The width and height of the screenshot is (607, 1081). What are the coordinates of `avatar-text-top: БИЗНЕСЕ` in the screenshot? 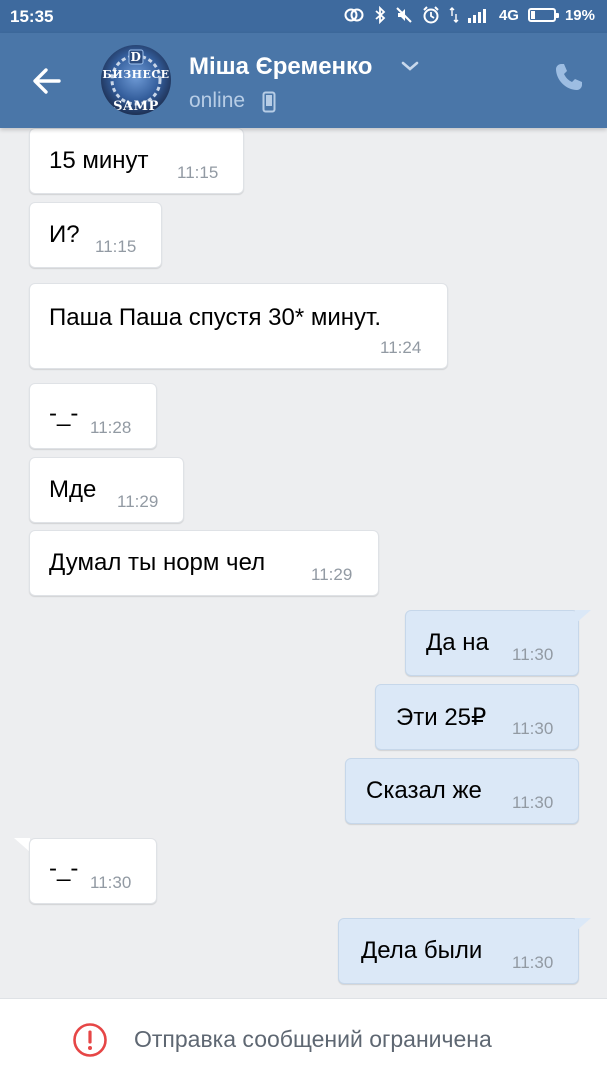 It's located at (136, 74).